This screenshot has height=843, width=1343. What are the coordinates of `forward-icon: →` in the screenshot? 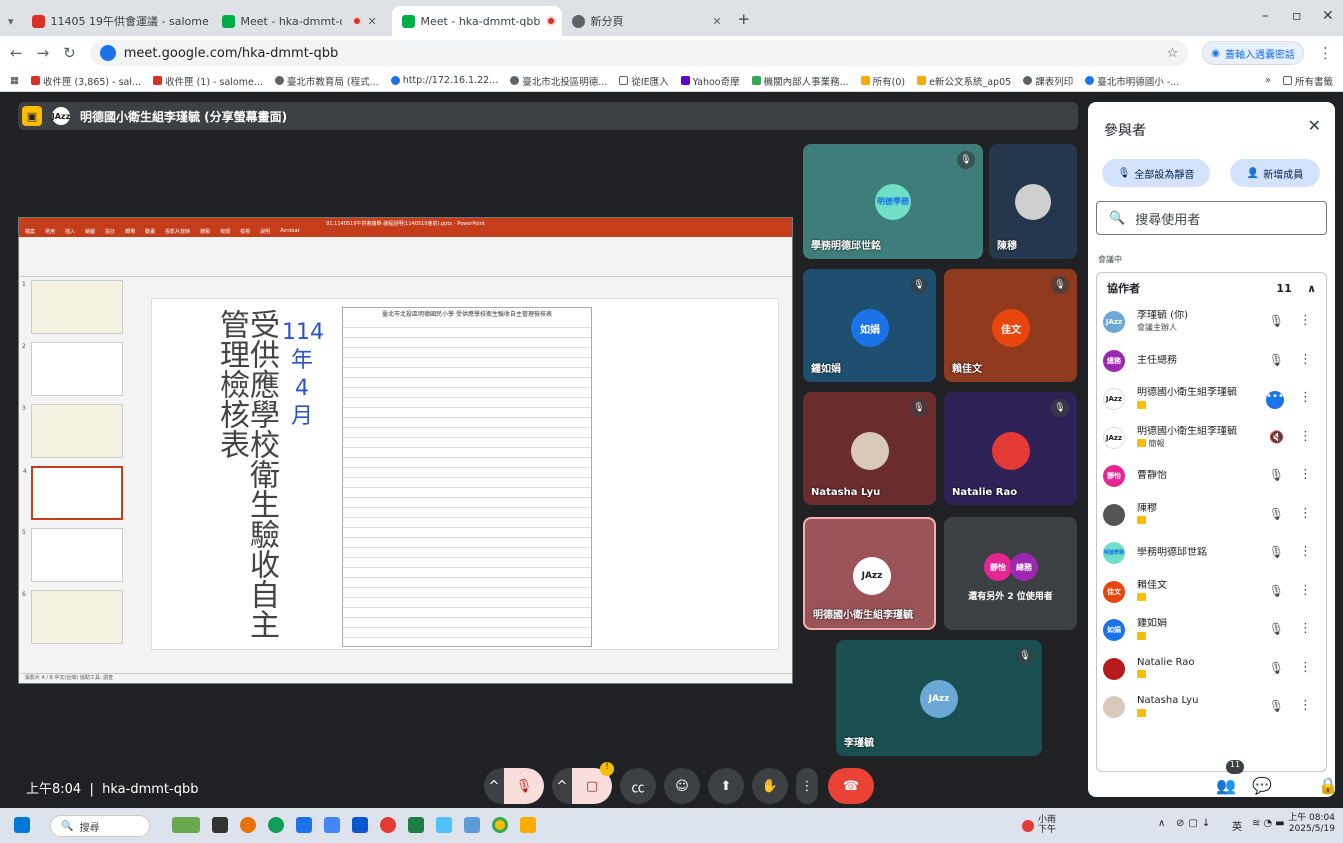 It's located at (43, 53).